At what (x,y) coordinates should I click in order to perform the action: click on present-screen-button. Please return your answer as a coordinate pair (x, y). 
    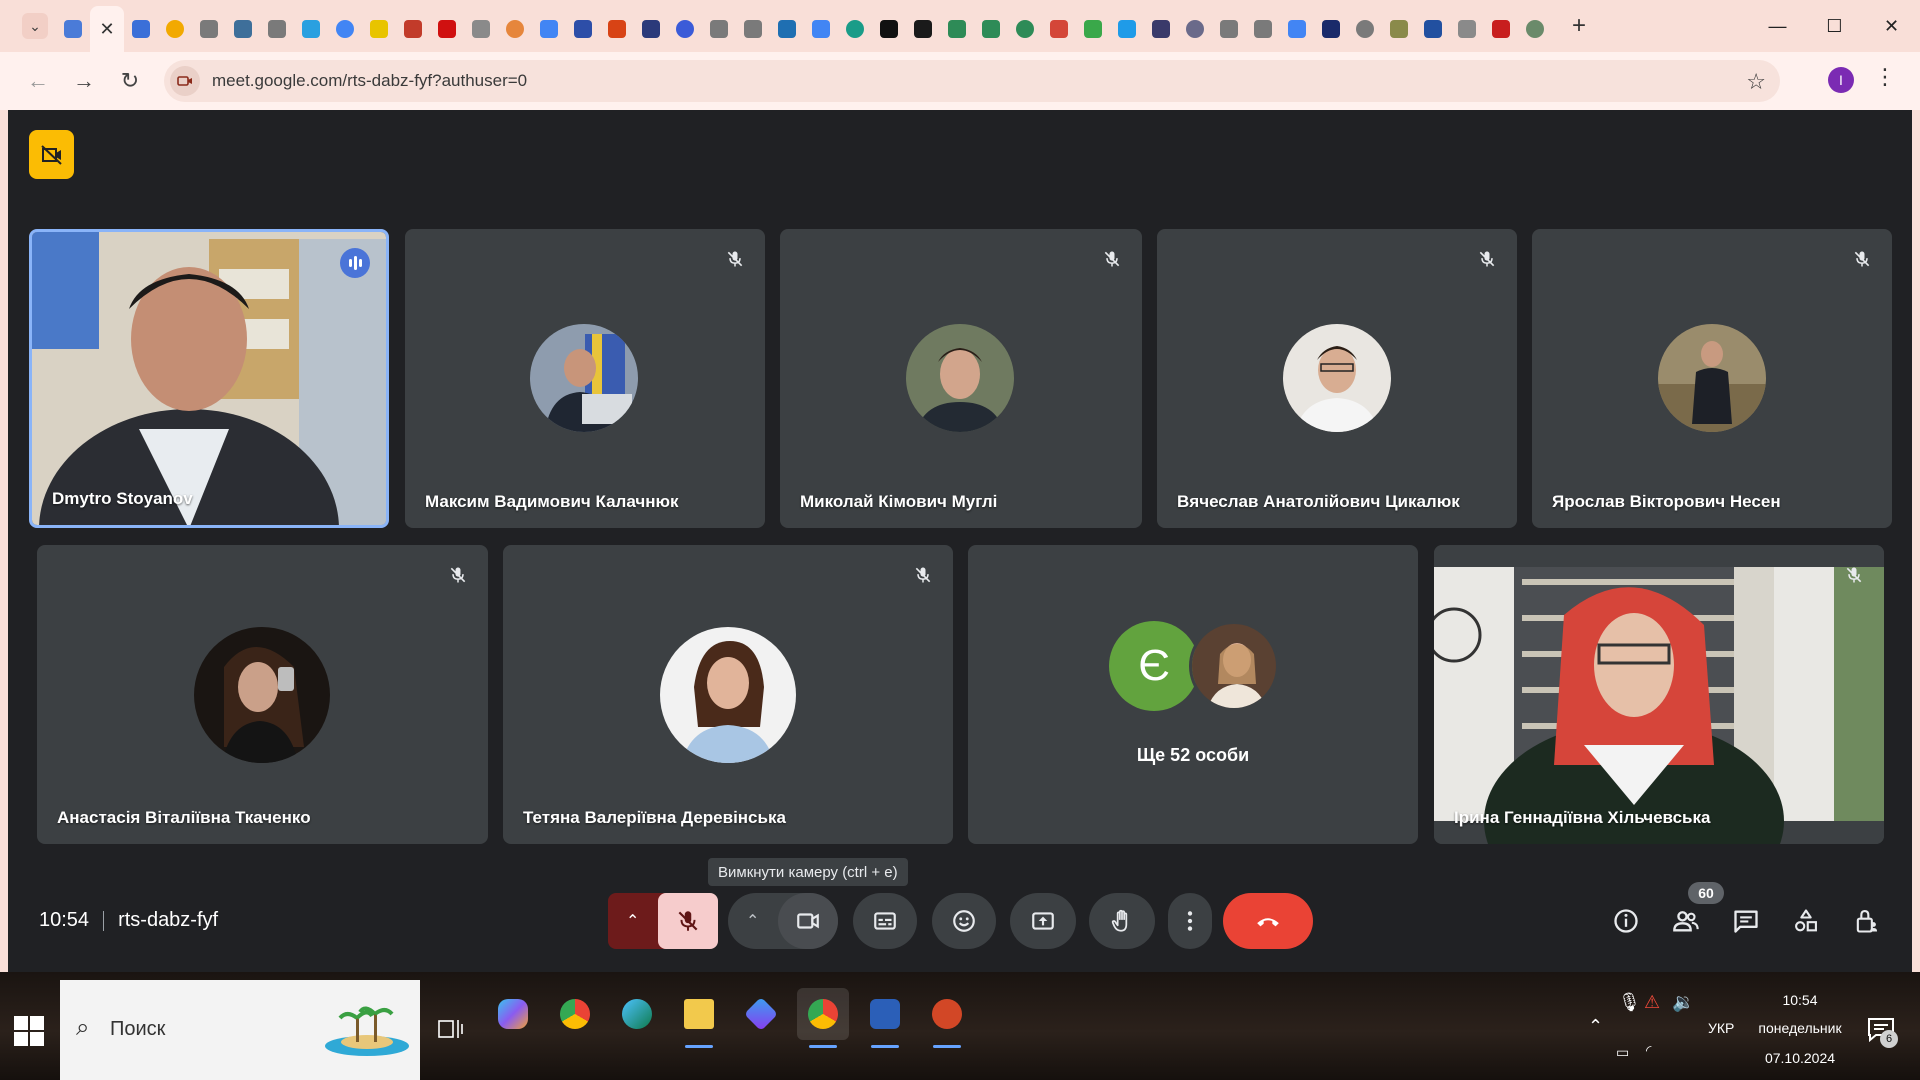
    Looking at the image, I should click on (1043, 921).